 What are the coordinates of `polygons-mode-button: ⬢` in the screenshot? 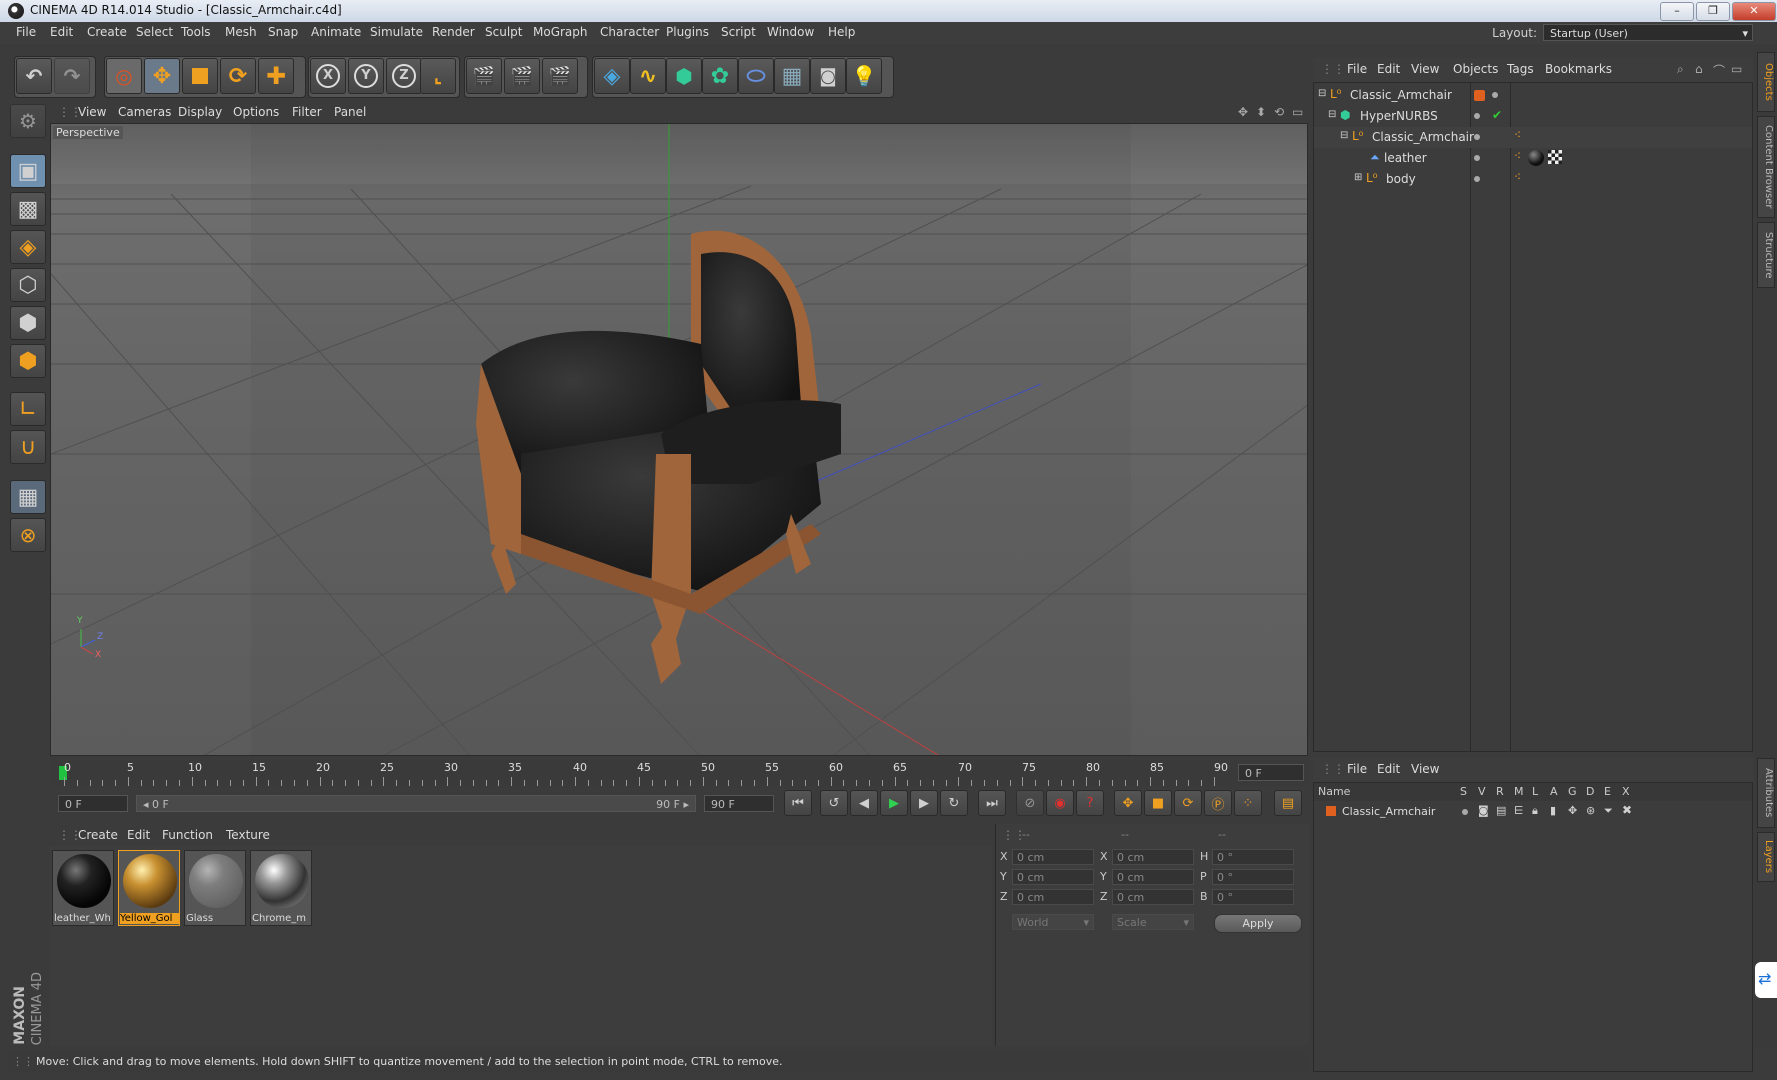 It's located at (28, 361).